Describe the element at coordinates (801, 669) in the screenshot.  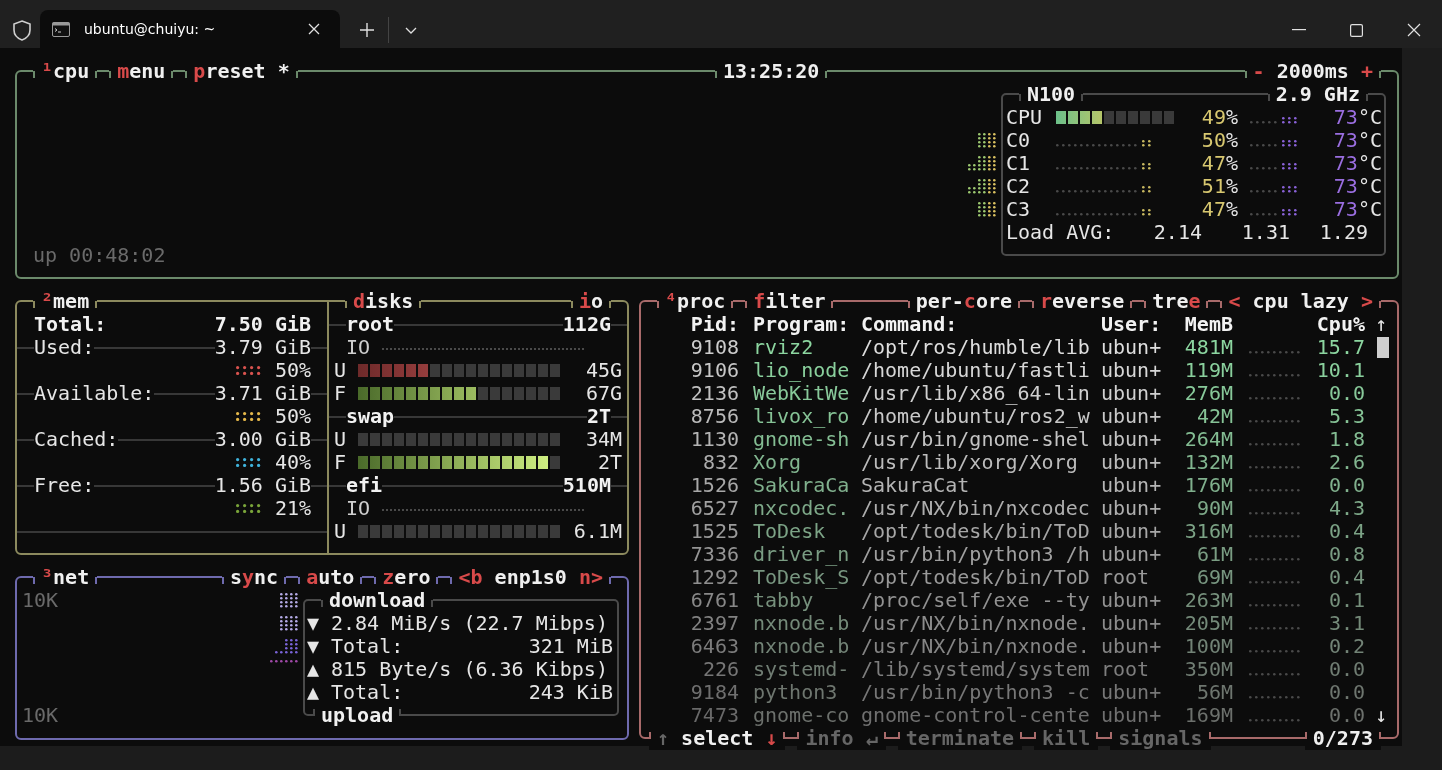
I see `program-cell-text: systemd-` at that location.